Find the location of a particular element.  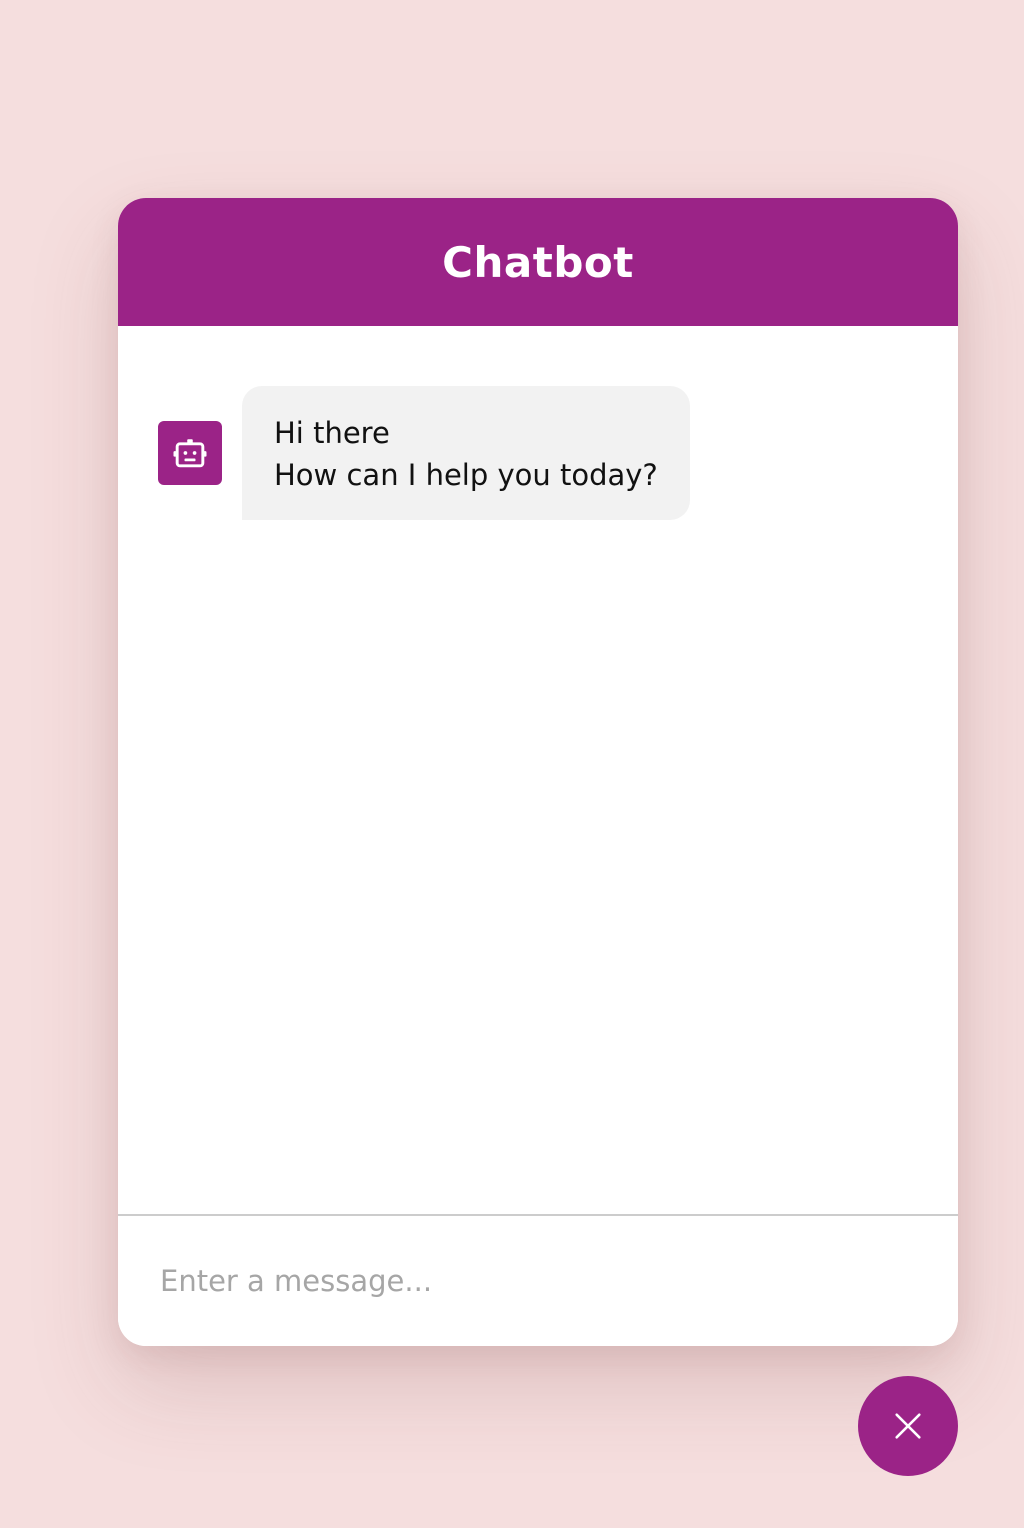

message-input is located at coordinates (510, 1281).